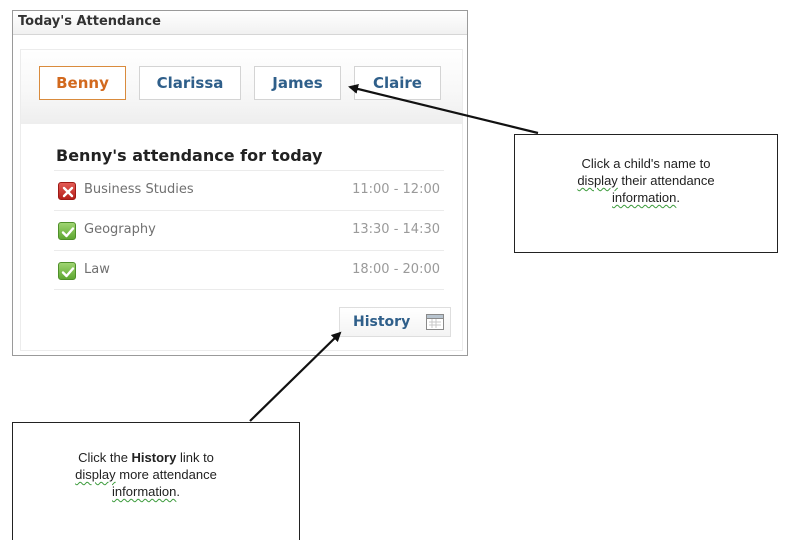 This screenshot has height=540, width=792. I want to click on attendance-heading: Benny's attendance for today, so click(189, 155).